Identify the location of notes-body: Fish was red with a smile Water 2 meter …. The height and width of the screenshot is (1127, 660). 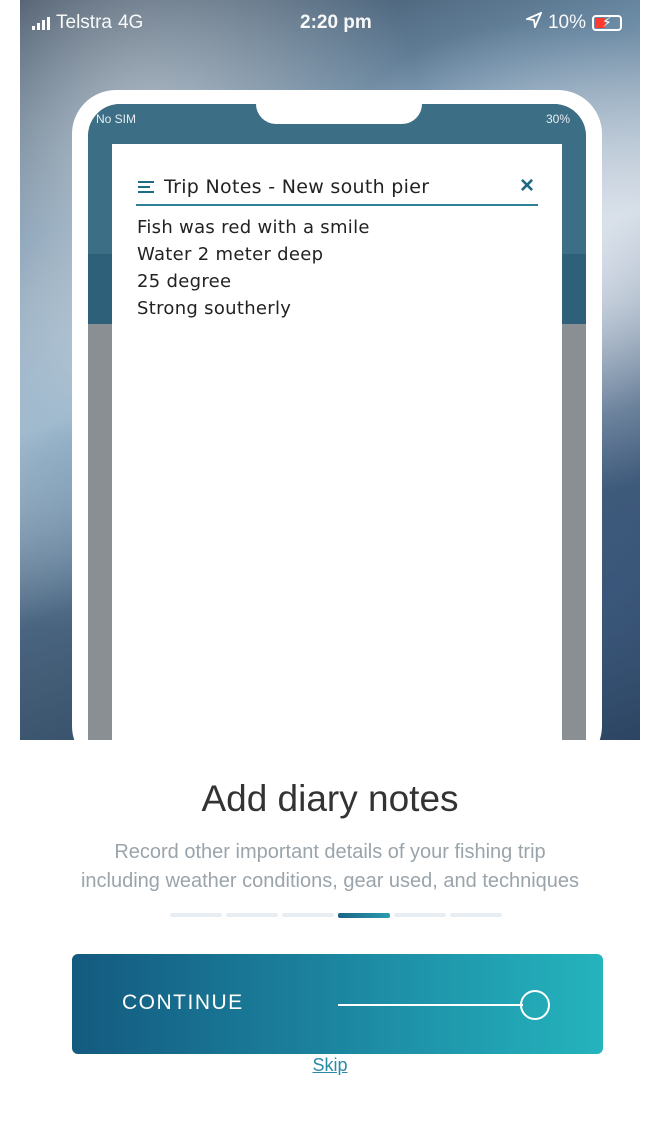
(253, 268).